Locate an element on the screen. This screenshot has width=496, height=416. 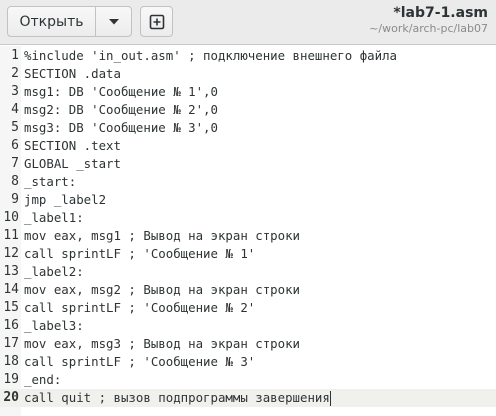
line-number: 1 is located at coordinates (15, 55).